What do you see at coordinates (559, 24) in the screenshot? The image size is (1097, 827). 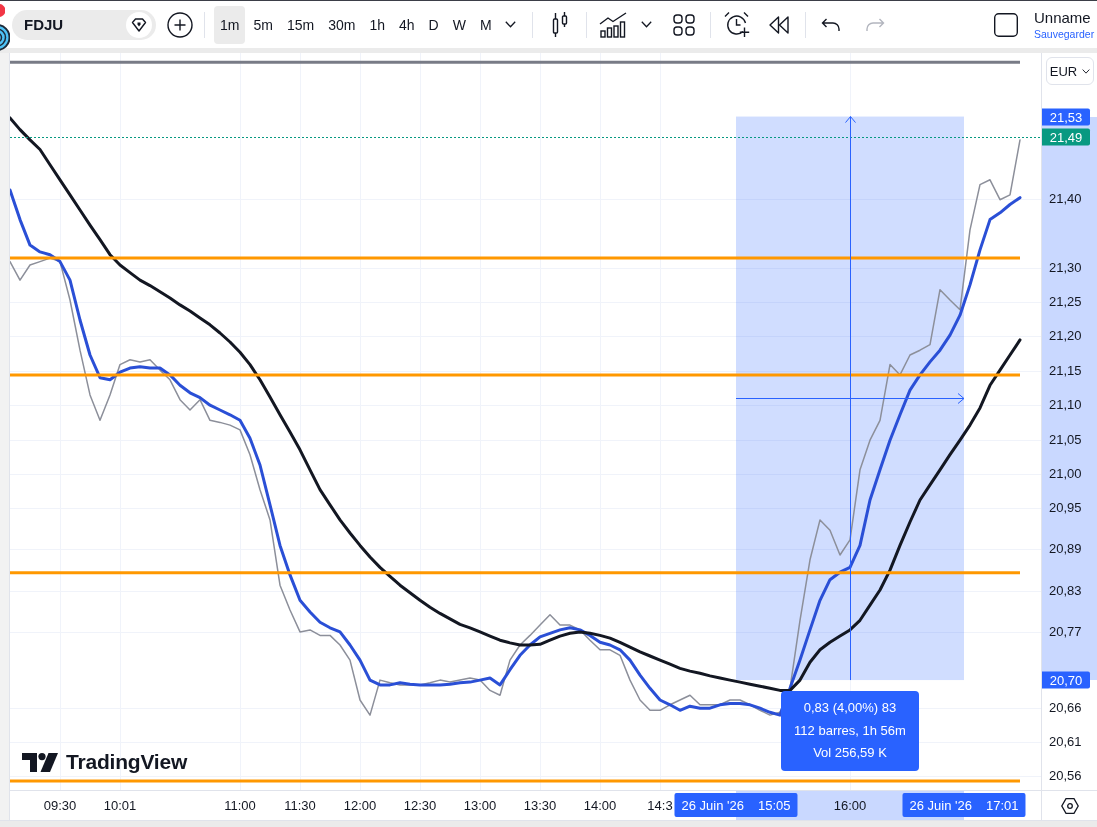 I see `candlestick-icon` at bounding box center [559, 24].